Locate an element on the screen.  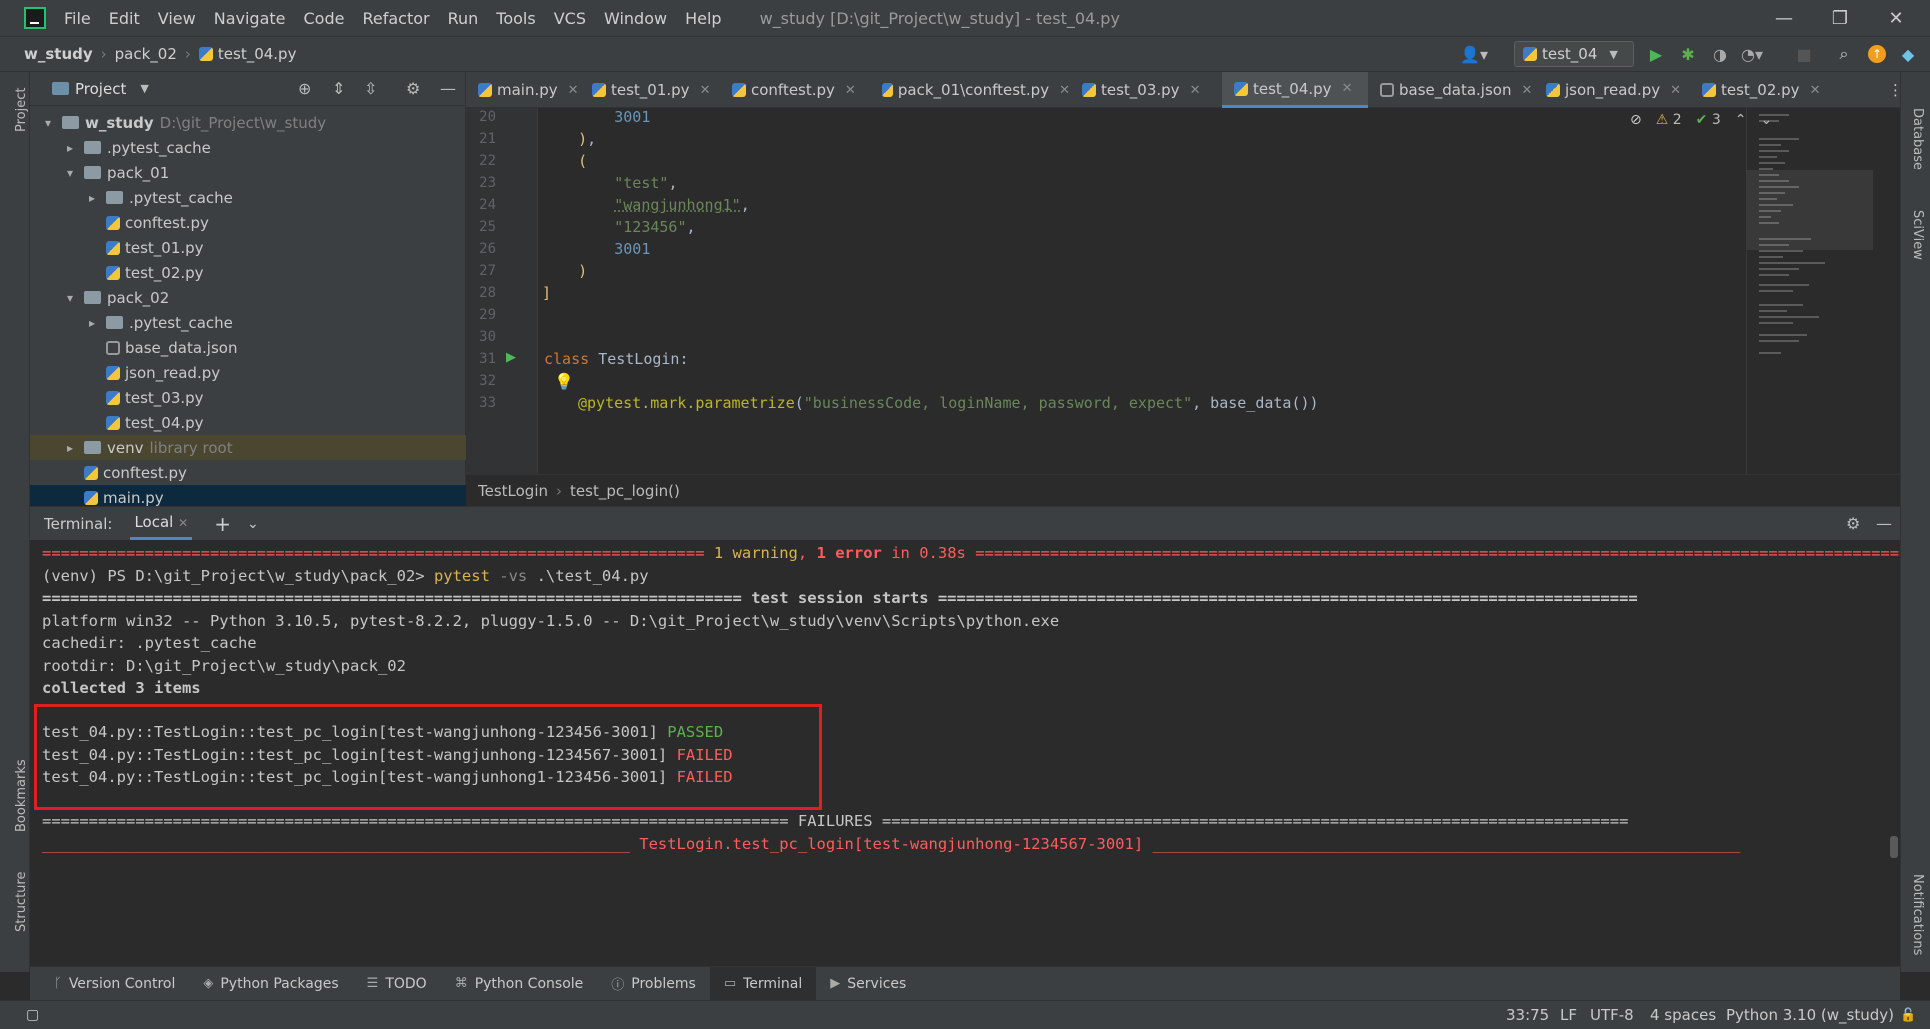
maximize-icon: ❐ is located at coordinates (1840, 18).